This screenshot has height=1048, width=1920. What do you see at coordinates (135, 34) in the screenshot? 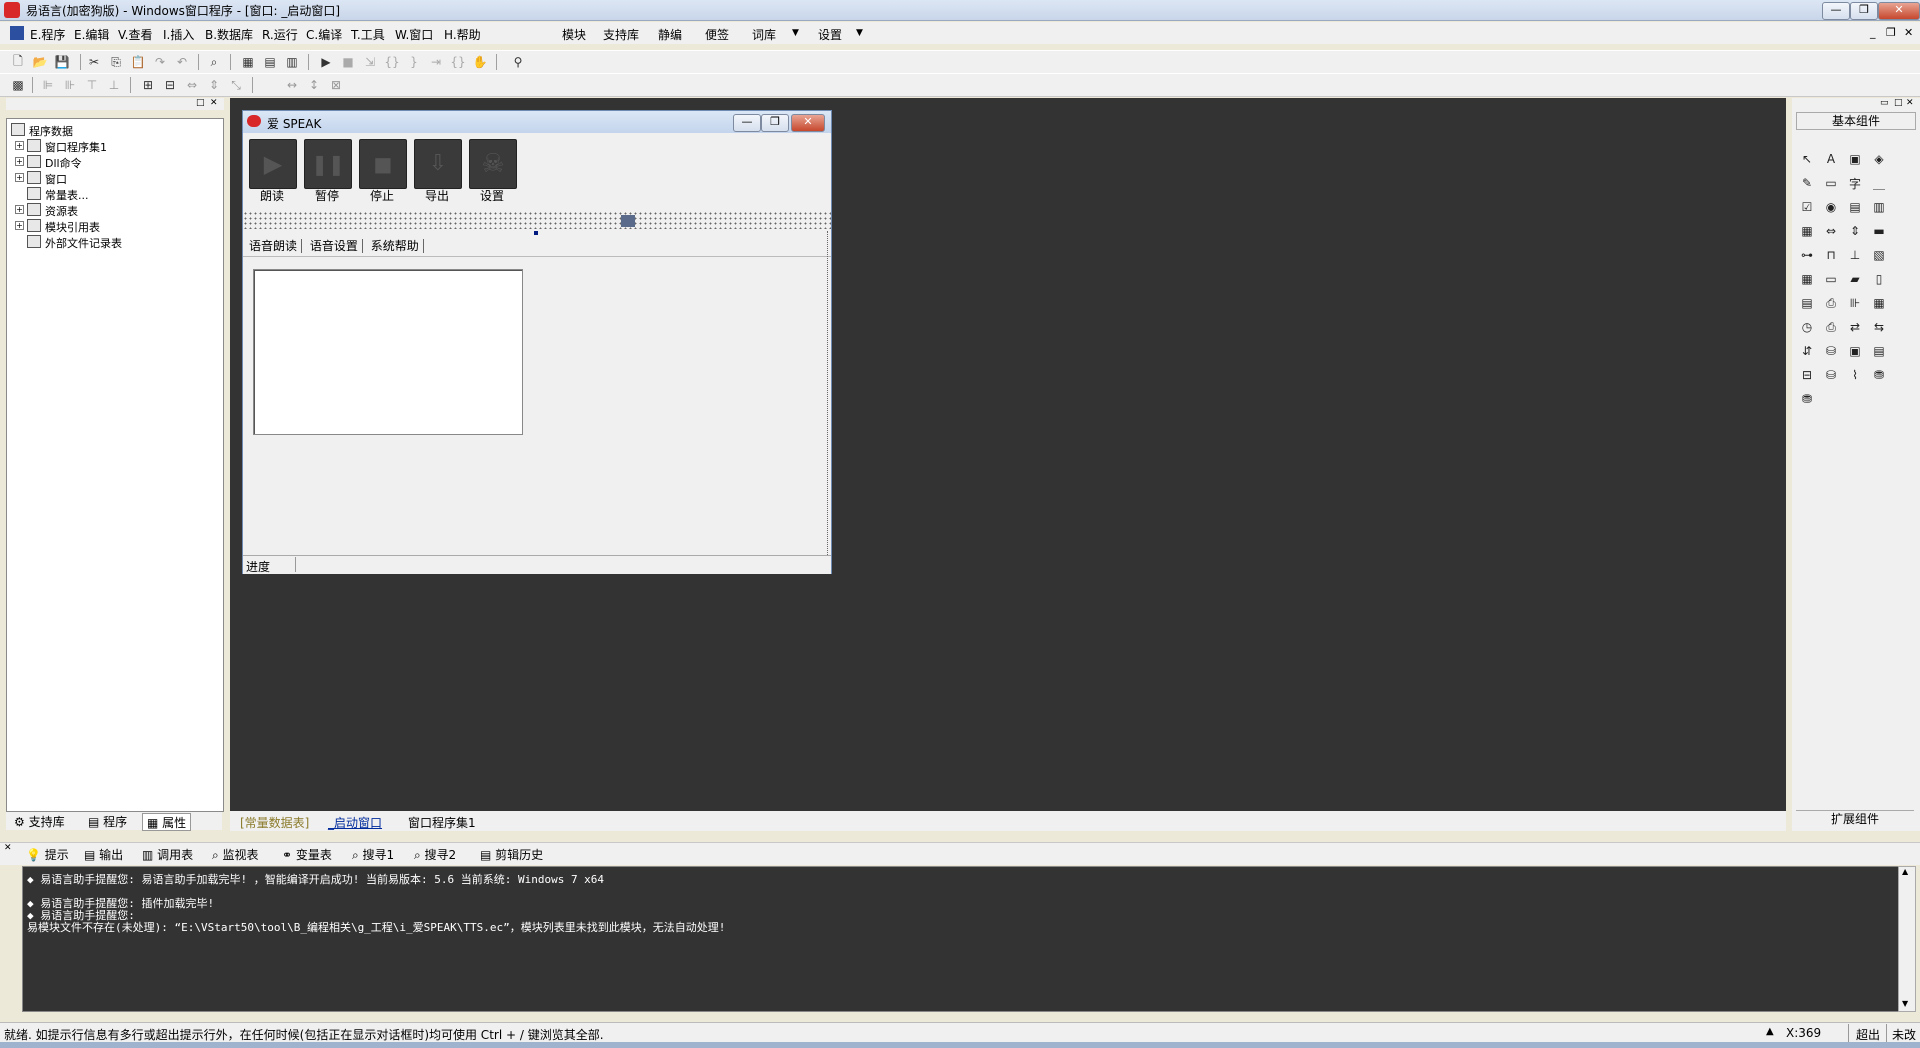
I see `menu-view: V.查看` at bounding box center [135, 34].